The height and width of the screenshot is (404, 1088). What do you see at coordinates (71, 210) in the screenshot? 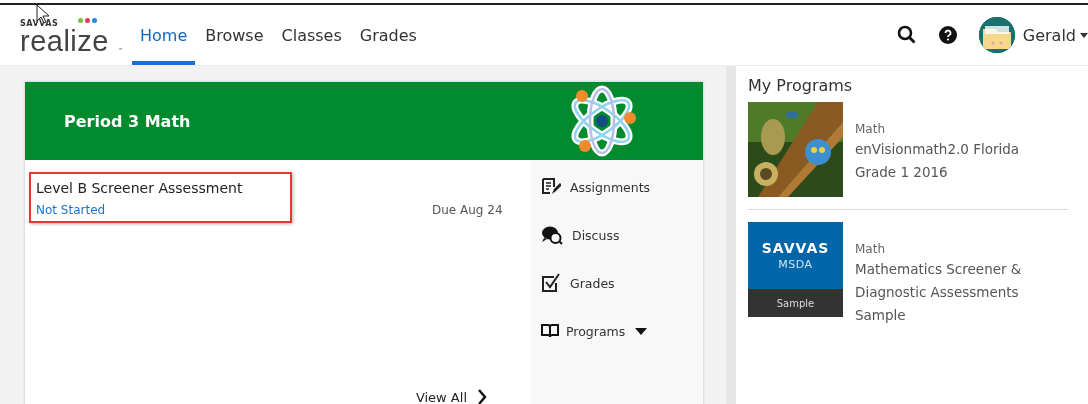
I see `assignment-status: Not Started` at bounding box center [71, 210].